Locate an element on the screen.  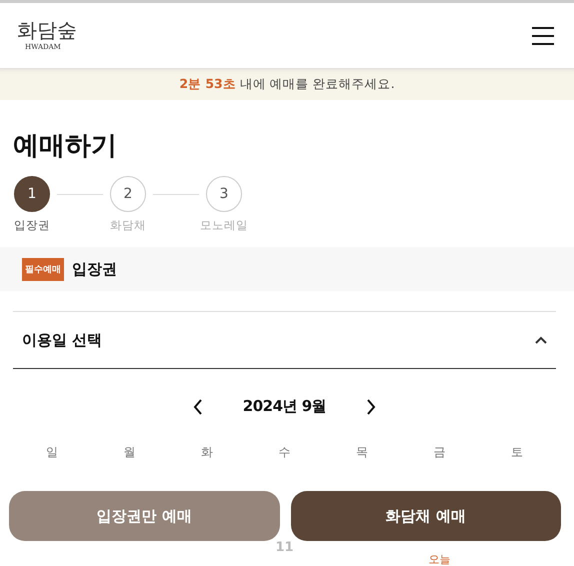
countdown-time: 2분 53초 is located at coordinates (207, 84).